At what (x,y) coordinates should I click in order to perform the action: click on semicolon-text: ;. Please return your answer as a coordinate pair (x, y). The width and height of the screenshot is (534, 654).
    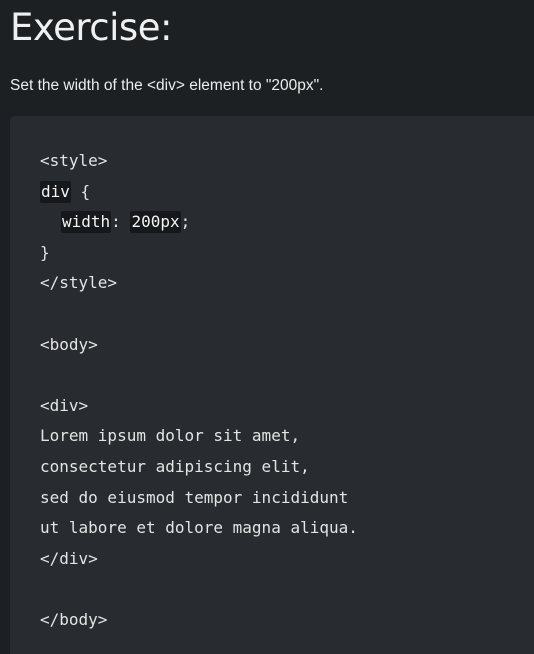
    Looking at the image, I should click on (185, 222).